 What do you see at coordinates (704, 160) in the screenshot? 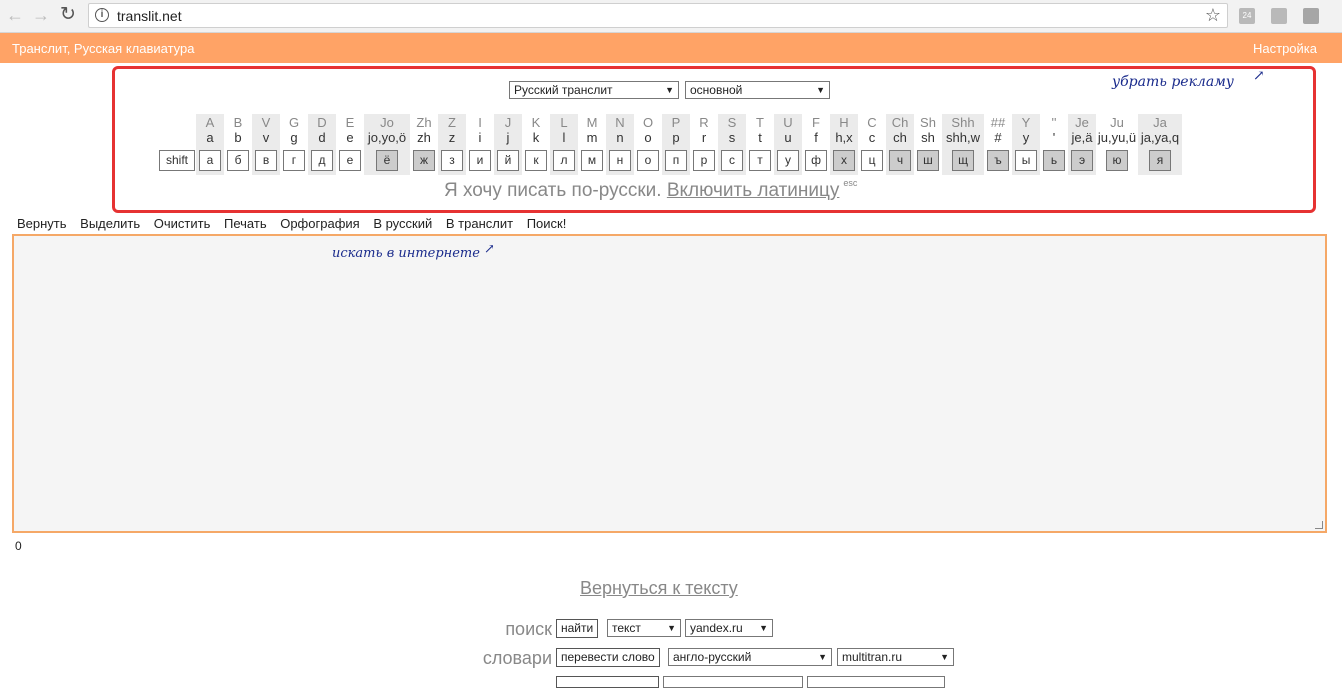
I see `cyrillic-key: р` at bounding box center [704, 160].